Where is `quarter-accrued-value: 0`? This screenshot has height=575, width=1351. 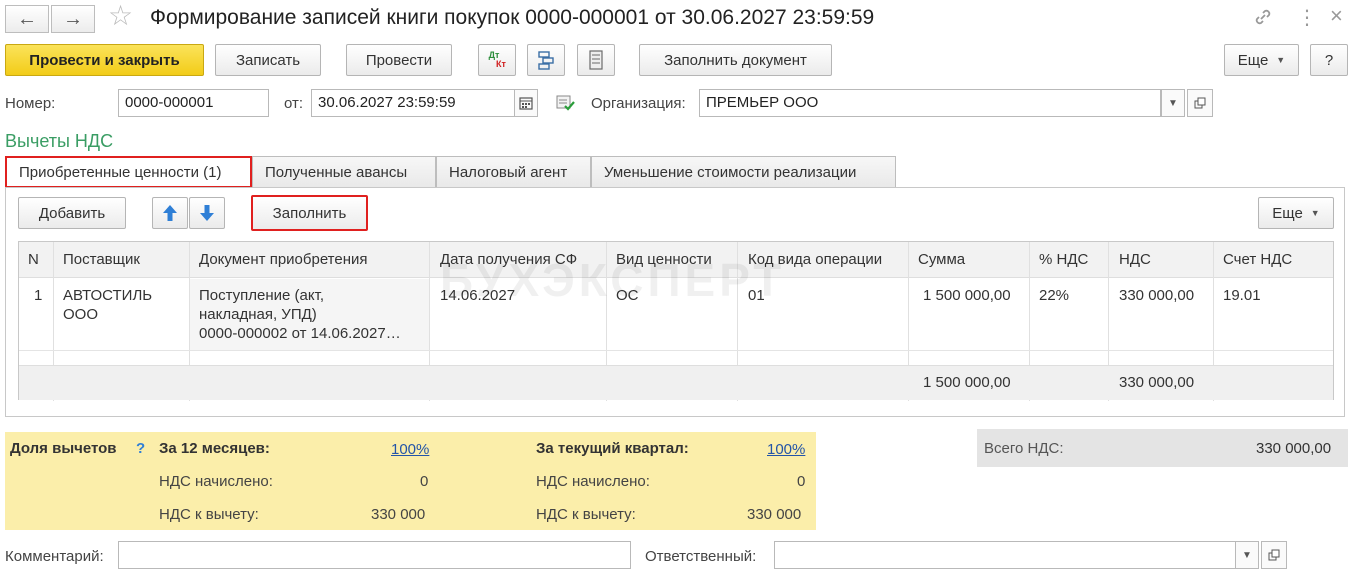
quarter-accrued-value: 0 is located at coordinates (801, 481).